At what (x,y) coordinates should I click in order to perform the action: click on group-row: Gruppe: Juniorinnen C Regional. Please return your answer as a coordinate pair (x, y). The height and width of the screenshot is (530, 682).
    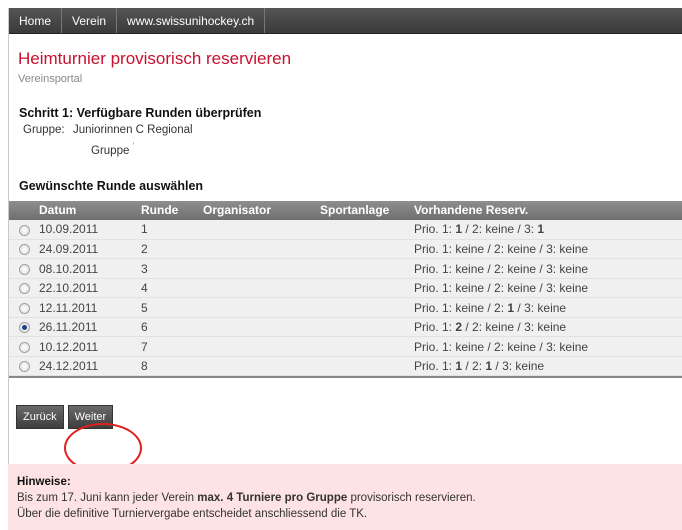
    Looking at the image, I should click on (352, 130).